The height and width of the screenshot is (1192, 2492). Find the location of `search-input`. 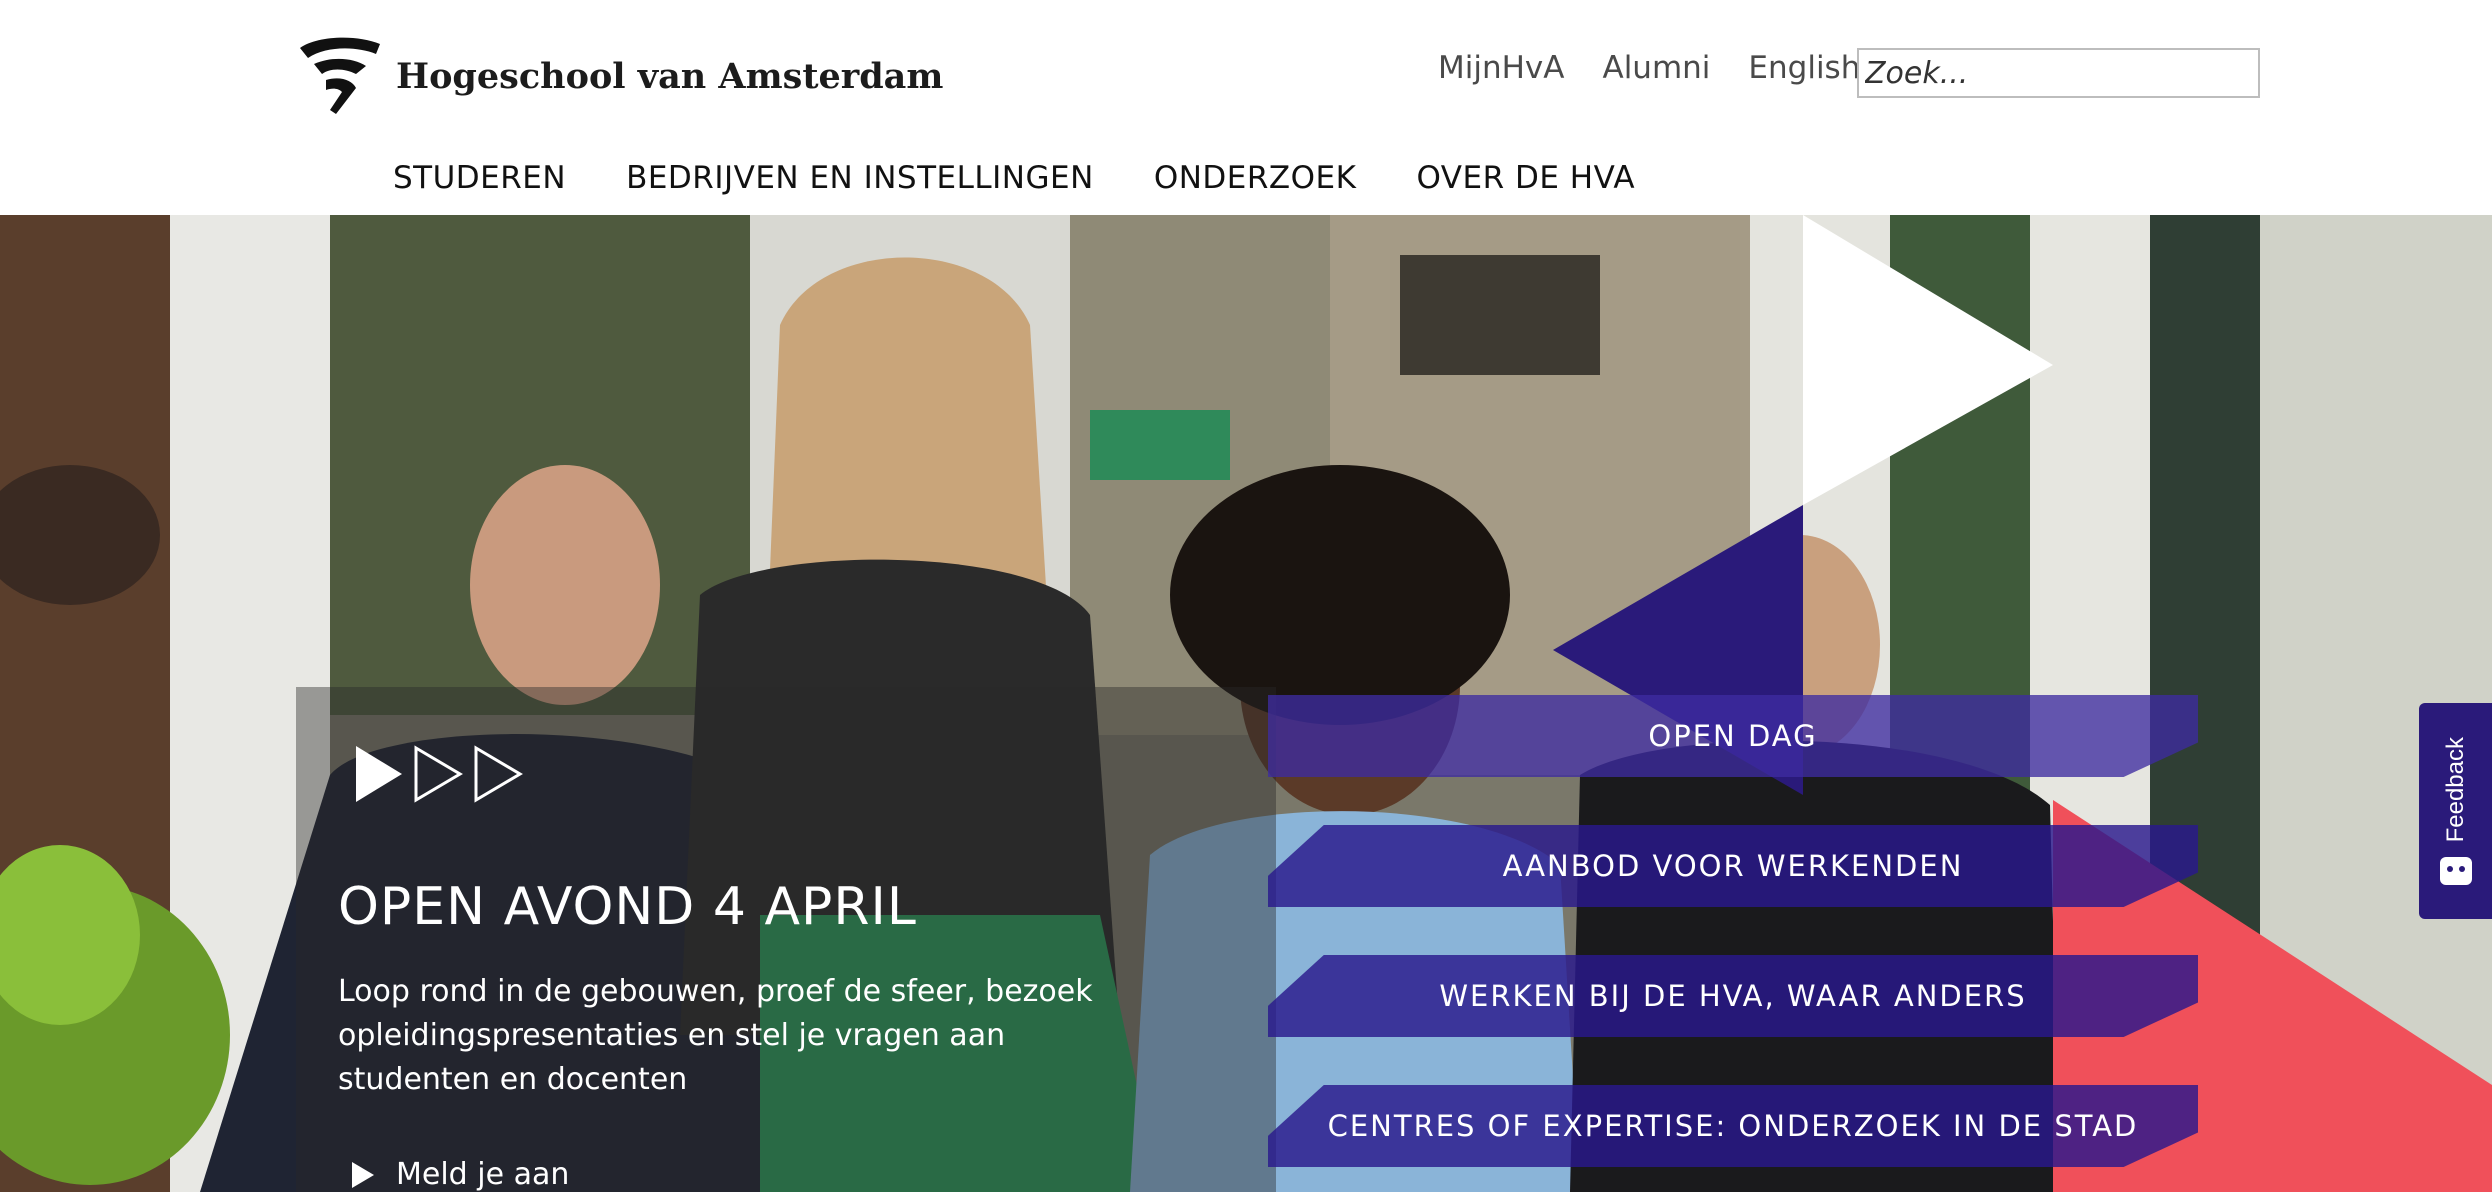

search-input is located at coordinates (2058, 73).